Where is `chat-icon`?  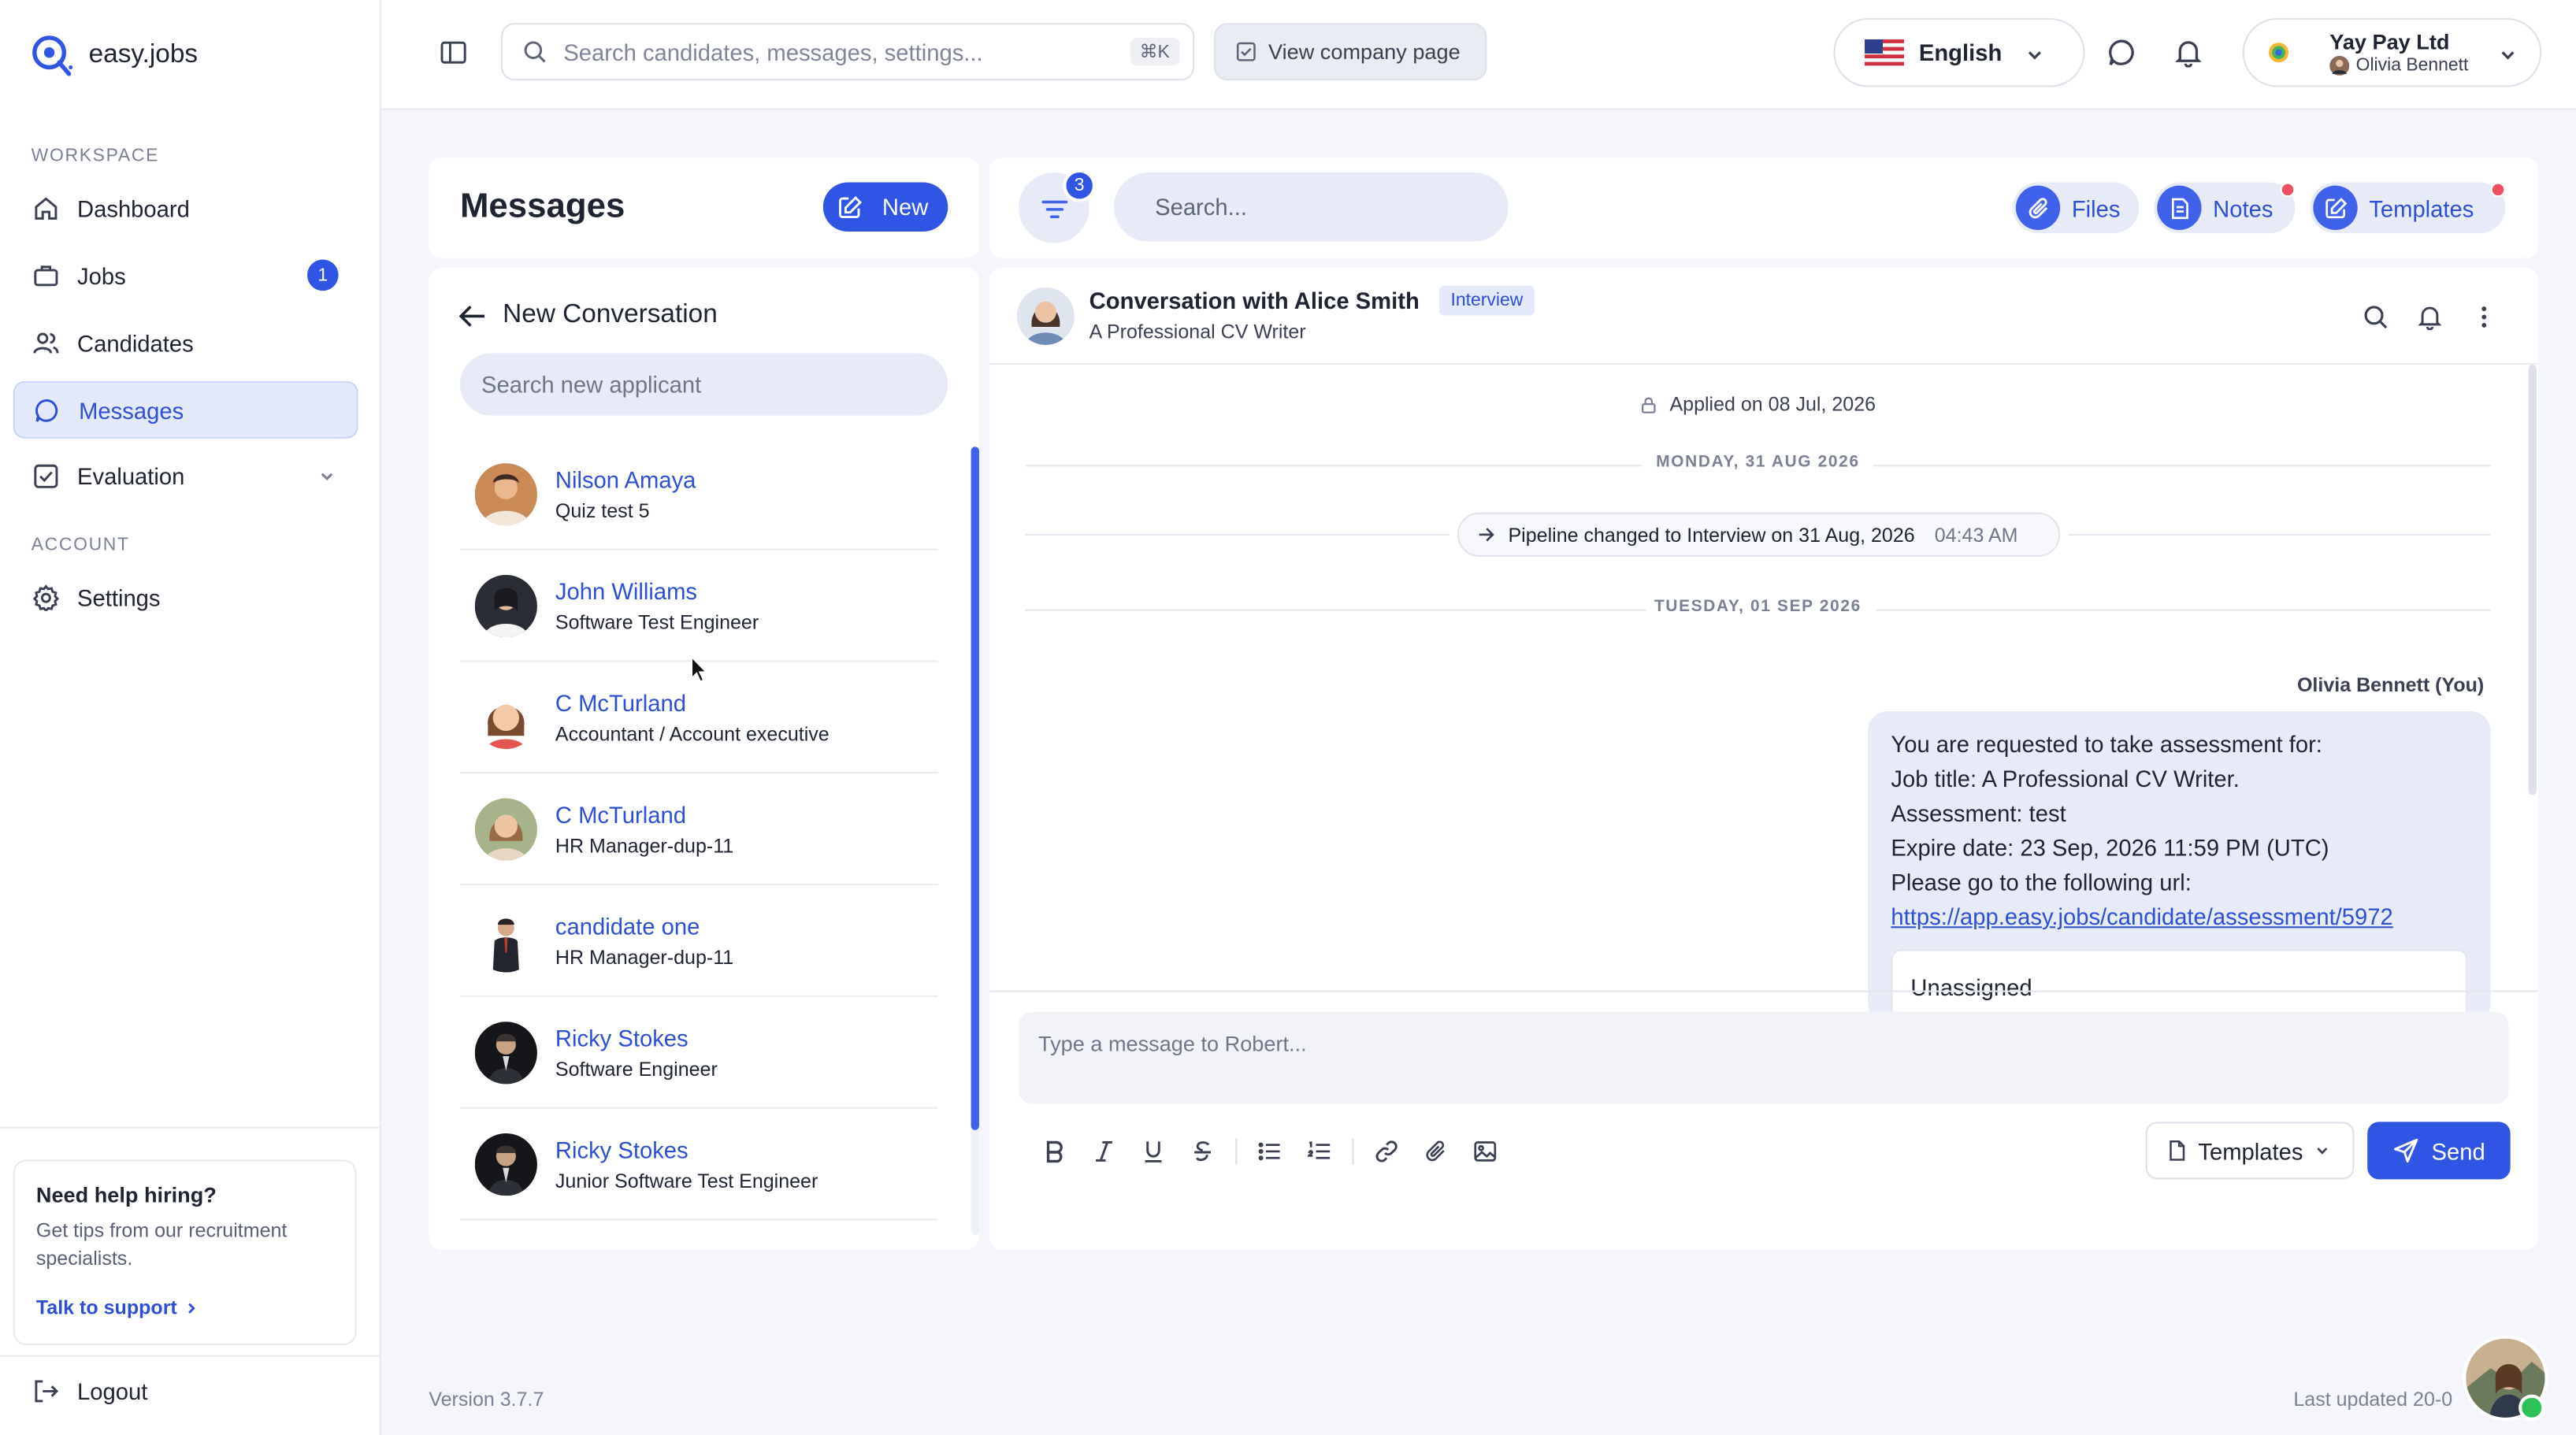
chat-icon is located at coordinates (48, 410).